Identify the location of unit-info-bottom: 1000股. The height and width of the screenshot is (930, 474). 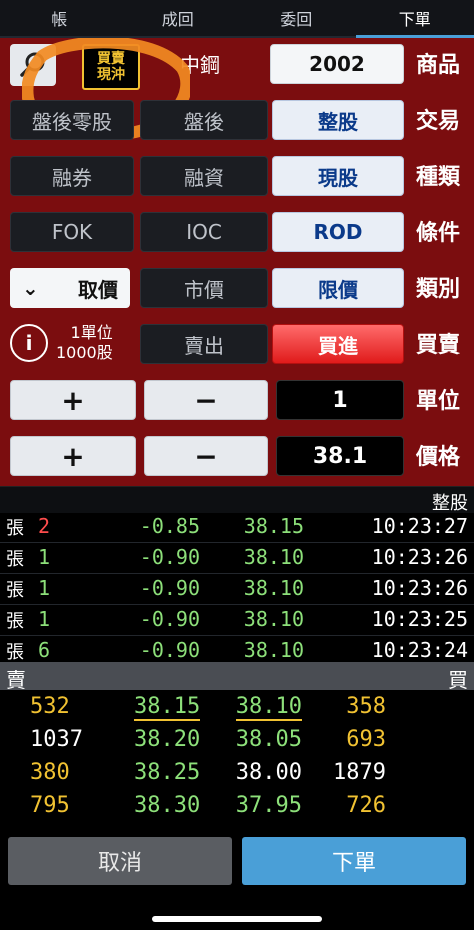
(84, 352).